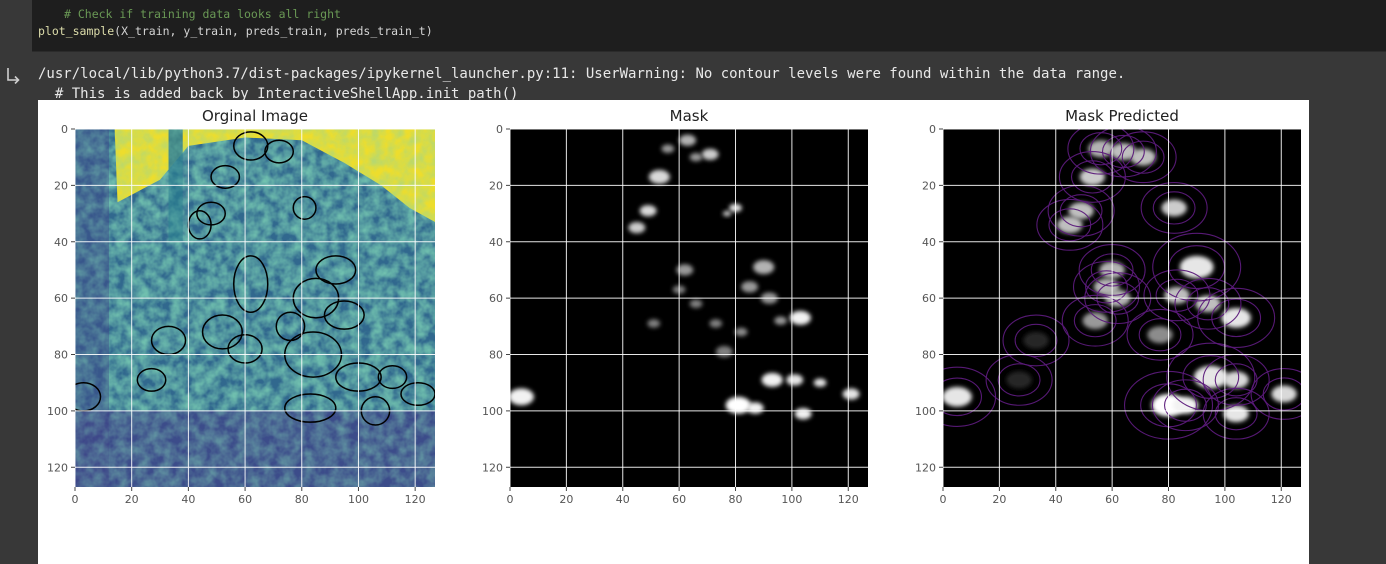  Describe the element at coordinates (76, 31) in the screenshot. I see `function-name: plot_sample` at that location.